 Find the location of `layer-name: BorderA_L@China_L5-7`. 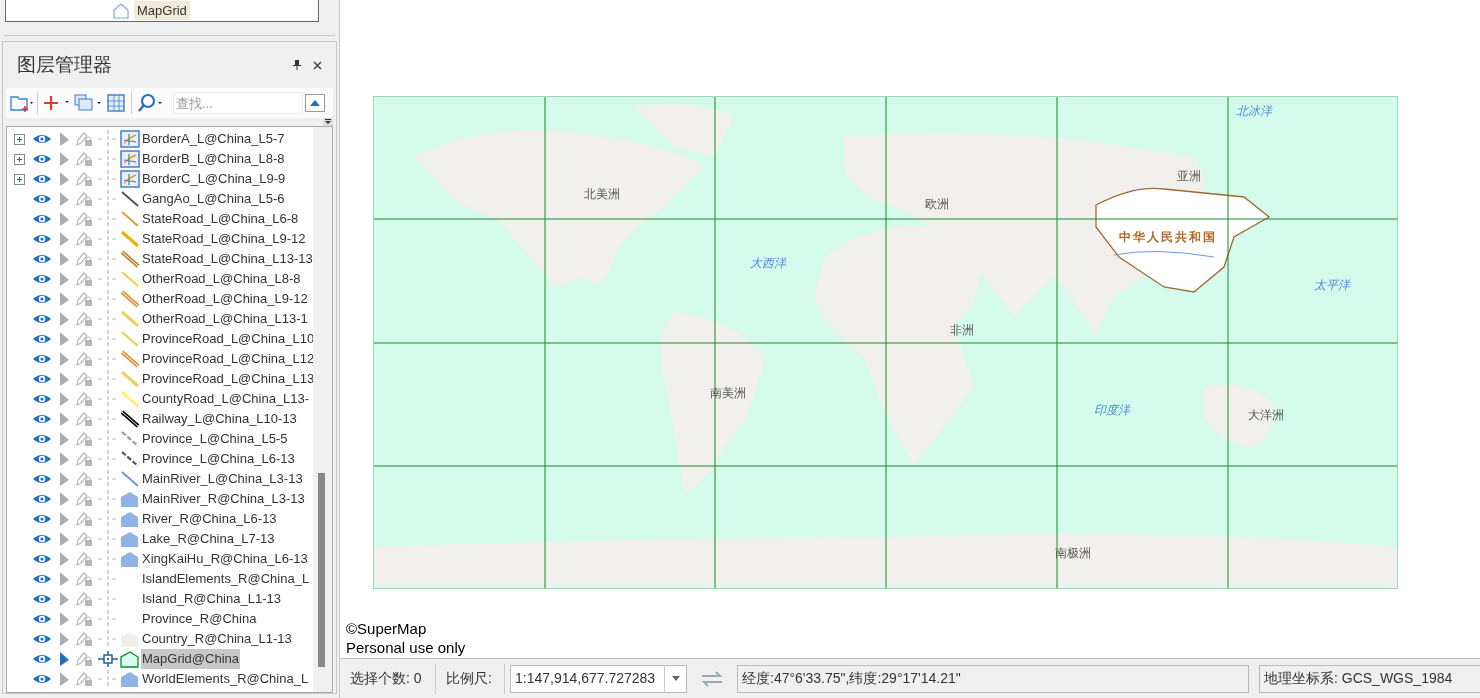

layer-name: BorderA_L@China_L5-7 is located at coordinates (213, 139).